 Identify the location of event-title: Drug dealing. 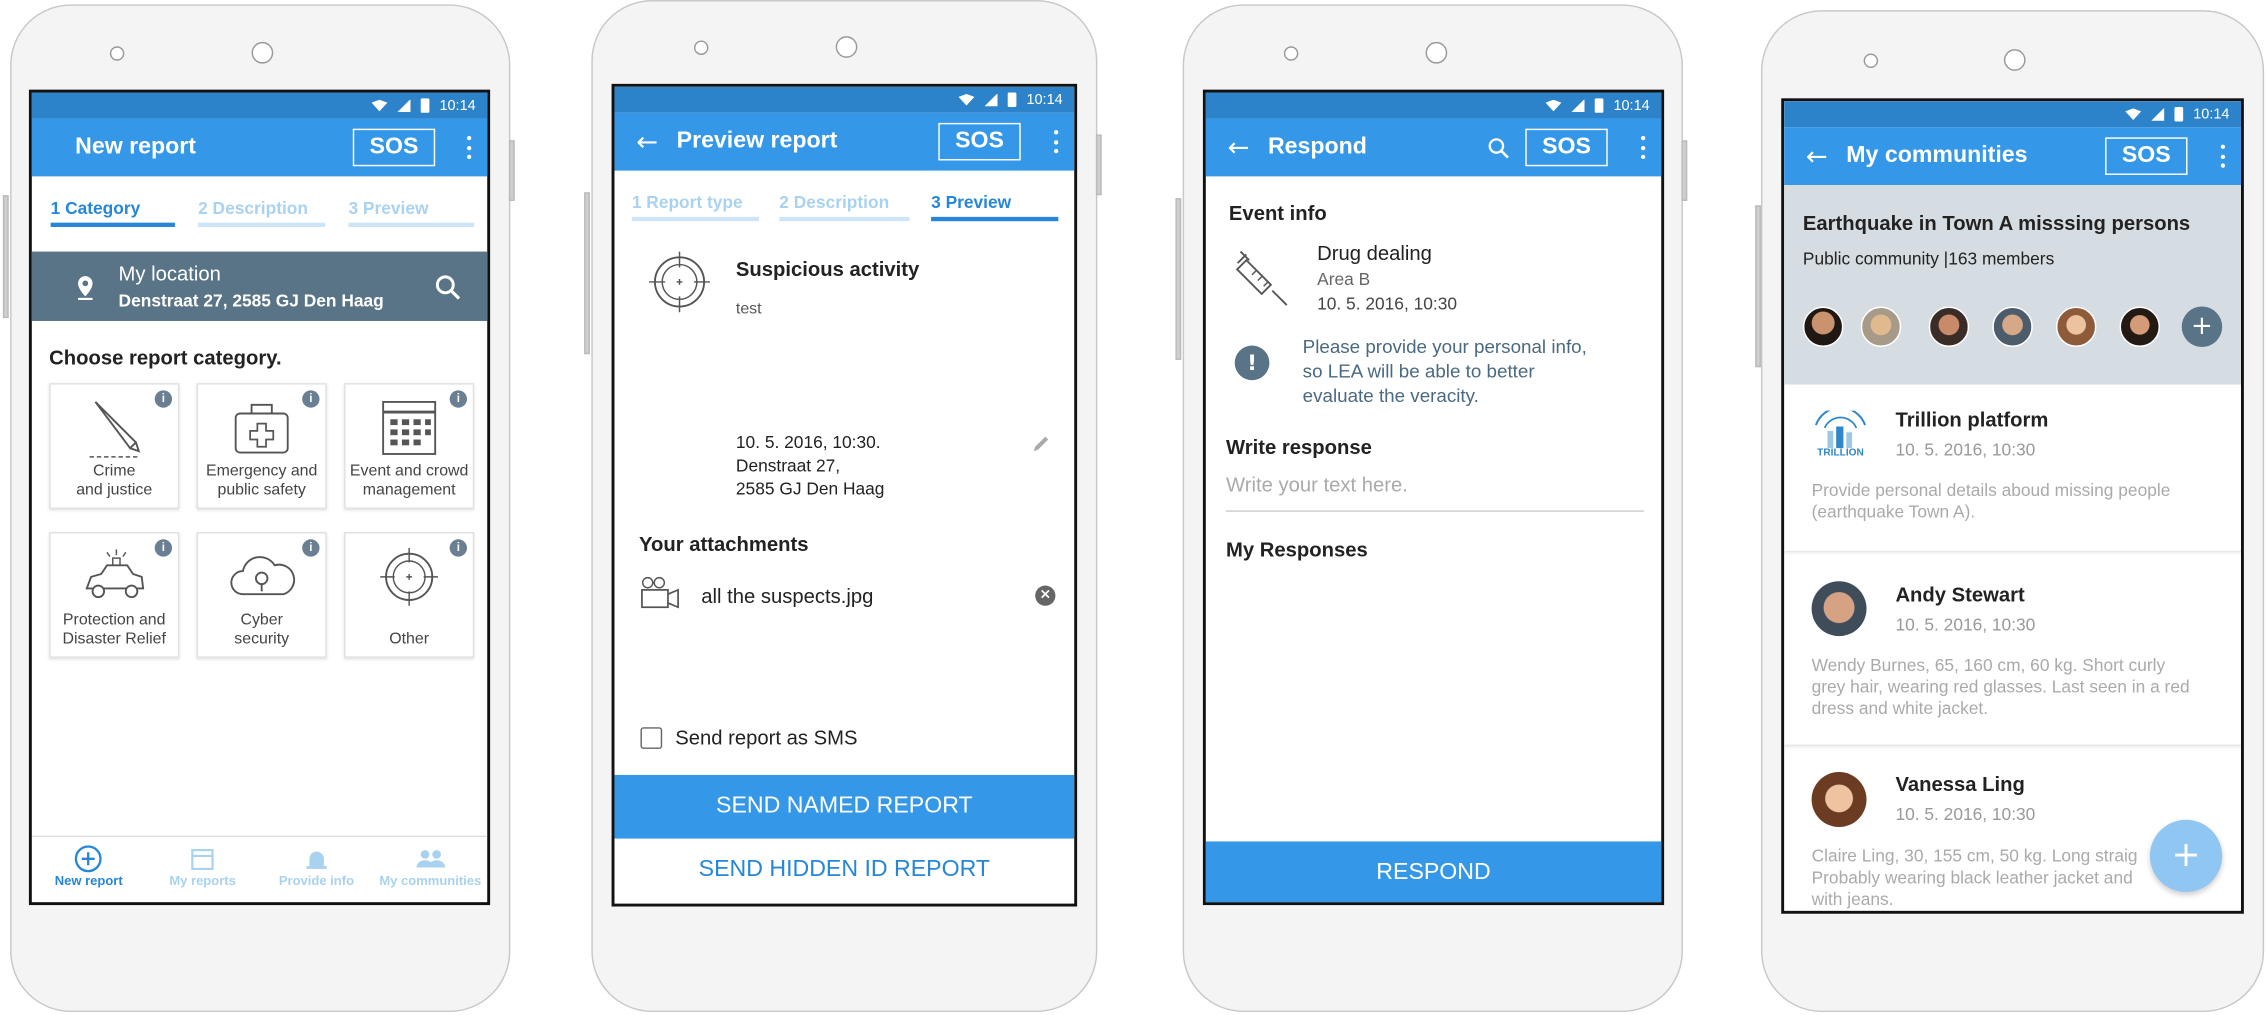
(1374, 253).